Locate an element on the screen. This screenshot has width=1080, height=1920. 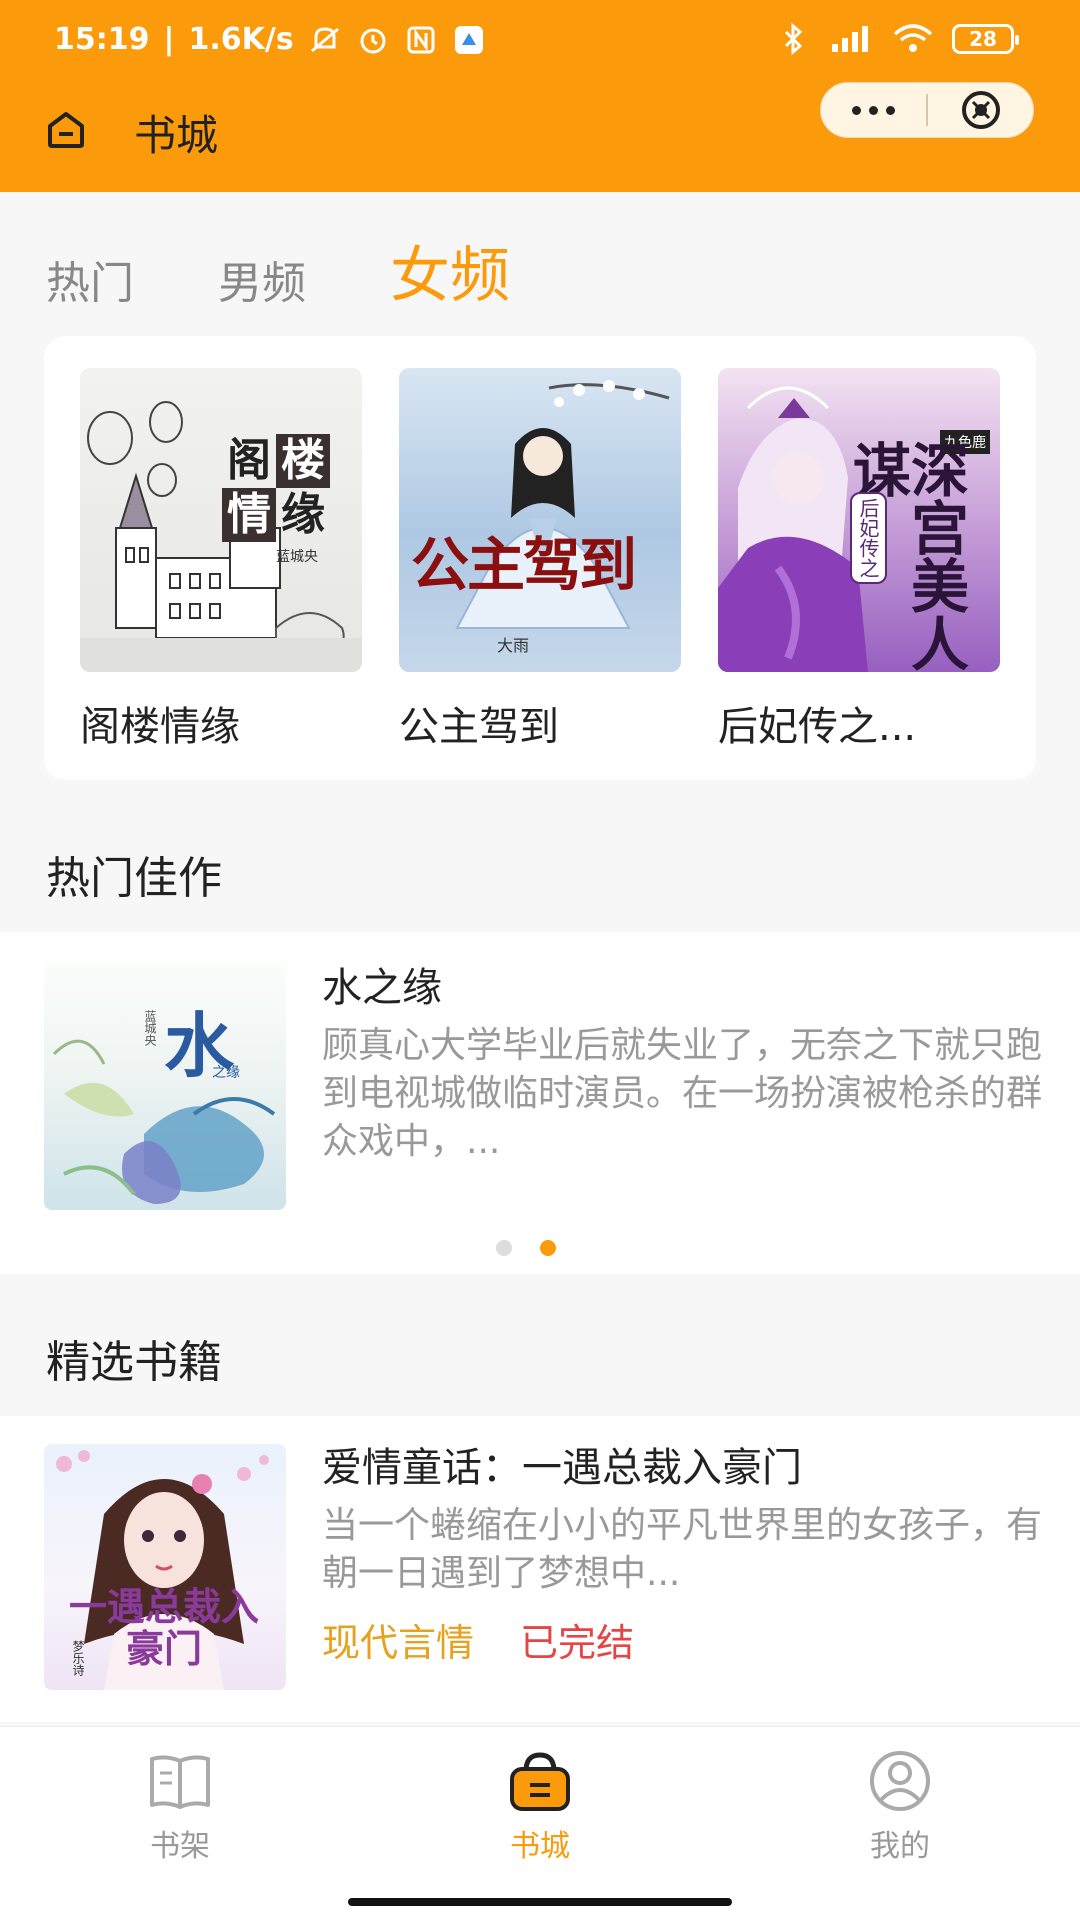
cover-author: 大雨 is located at coordinates (513, 645).